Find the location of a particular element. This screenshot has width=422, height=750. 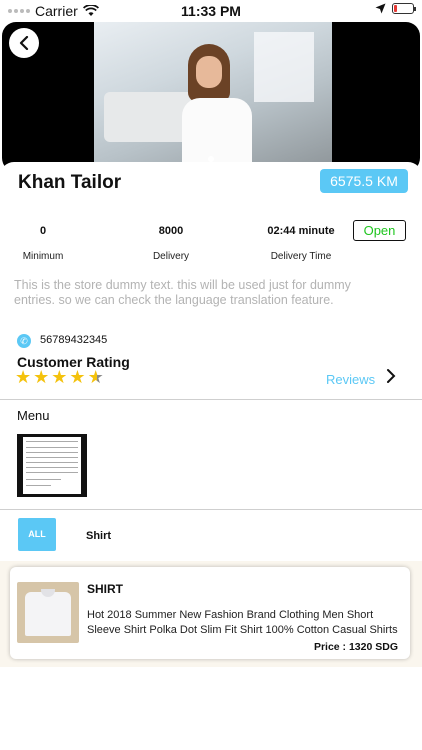

menu-image is located at coordinates (52, 465).